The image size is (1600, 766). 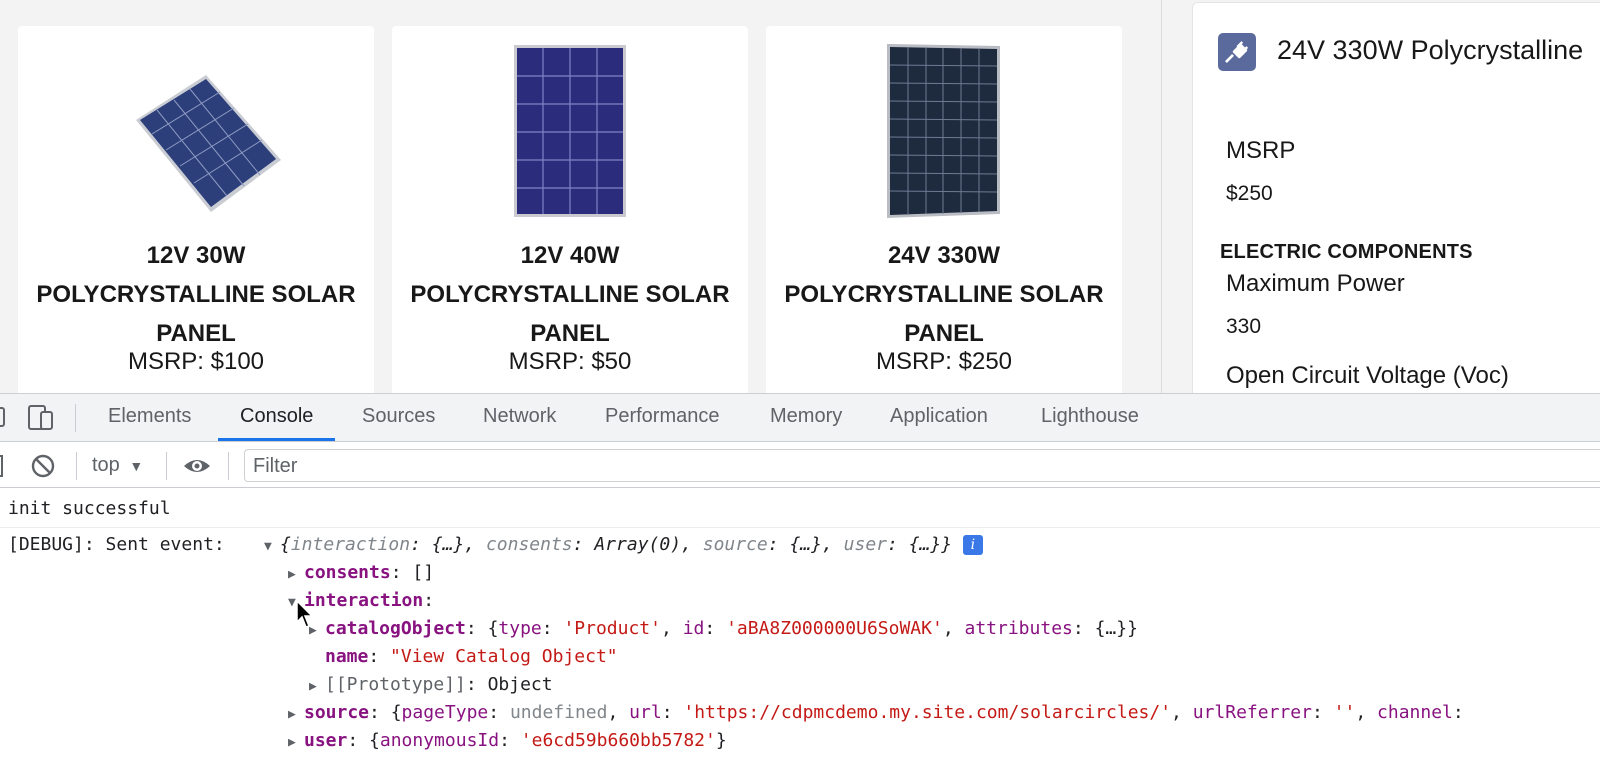 What do you see at coordinates (1415, 712) in the screenshot?
I see `property-key: channel` at bounding box center [1415, 712].